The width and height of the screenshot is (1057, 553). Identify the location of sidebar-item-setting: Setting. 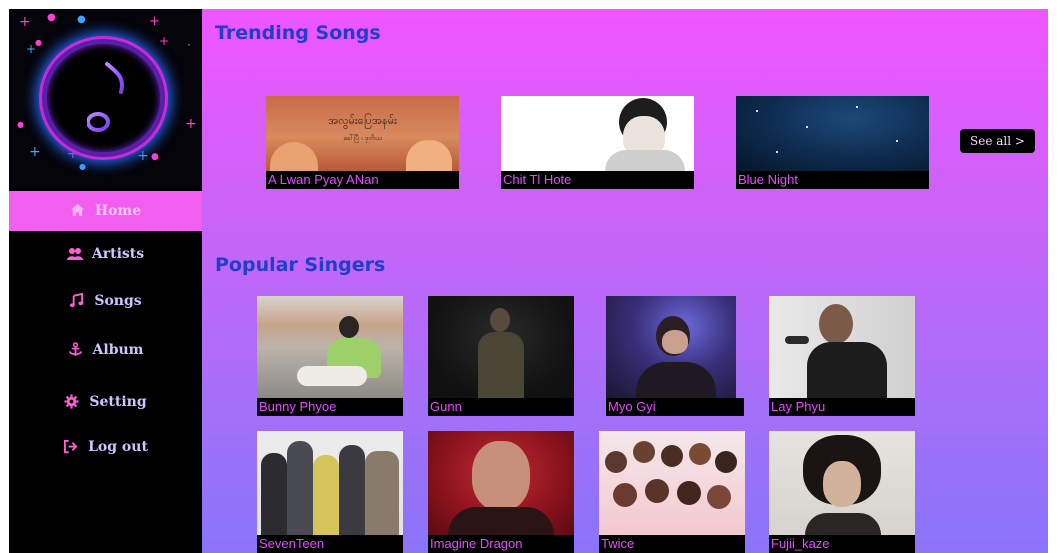
(105, 402).